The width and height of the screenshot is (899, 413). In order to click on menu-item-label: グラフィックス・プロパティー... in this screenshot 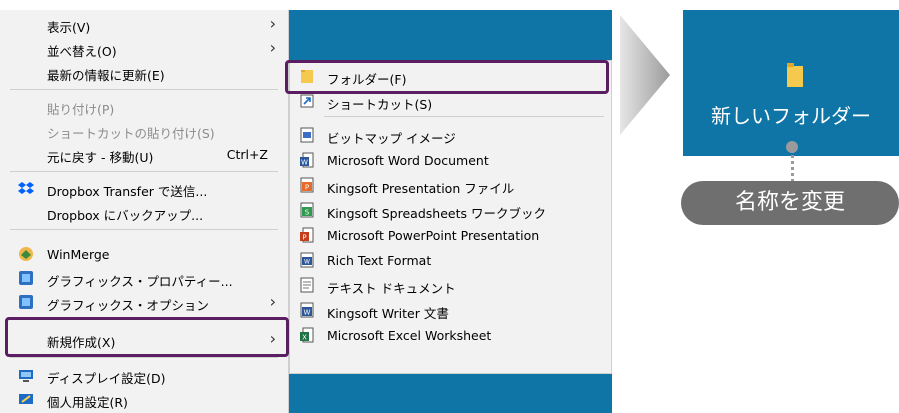, I will do `click(140, 281)`.